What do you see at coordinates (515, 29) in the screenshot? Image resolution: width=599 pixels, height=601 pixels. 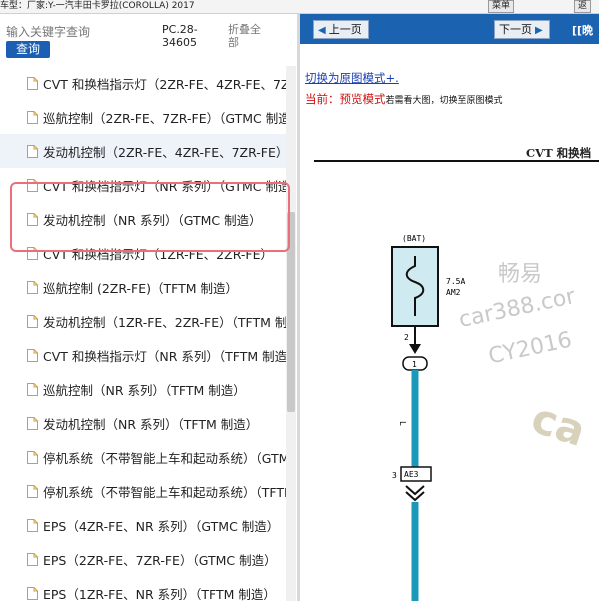 I see `next-page-label: 下一页` at bounding box center [515, 29].